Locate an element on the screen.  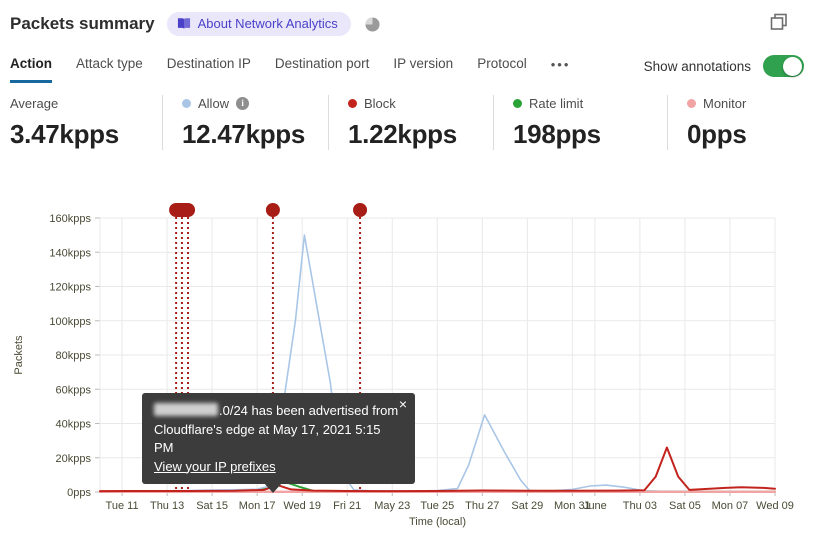
stat-allow: Allow i 12.47kpps is located at coordinates (245, 122).